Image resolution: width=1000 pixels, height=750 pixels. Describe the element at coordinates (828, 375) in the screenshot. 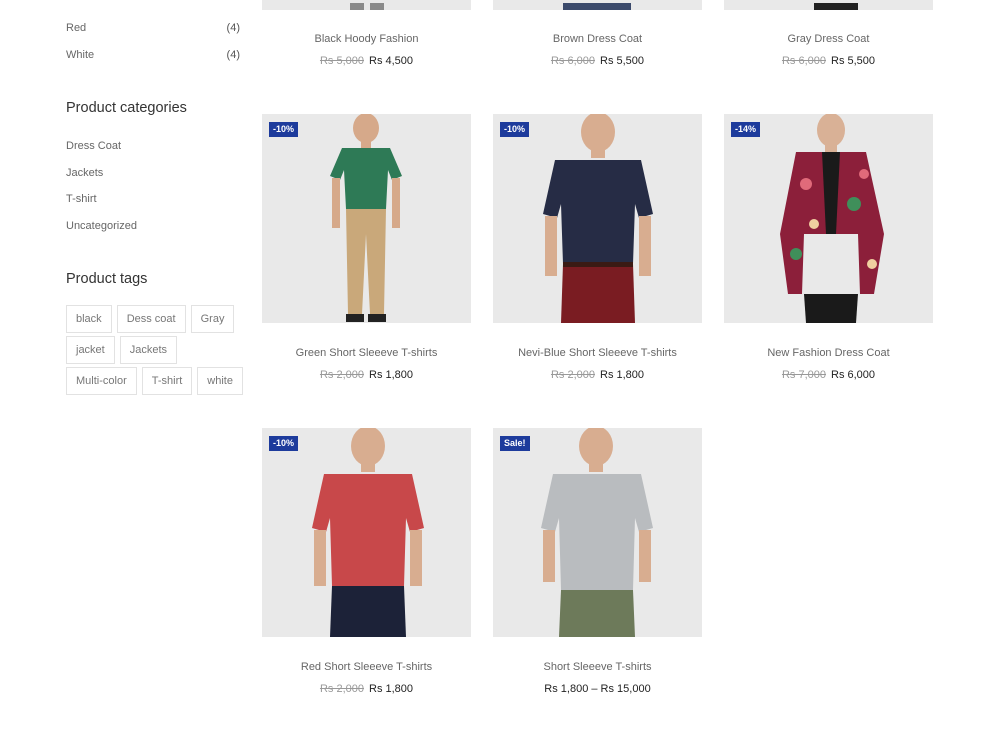

I see `product-price: Rs 7,000 Rs 6,000` at that location.